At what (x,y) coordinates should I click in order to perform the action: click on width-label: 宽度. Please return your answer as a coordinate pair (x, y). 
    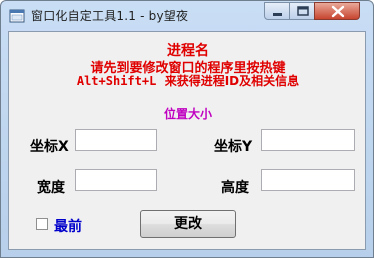
    Looking at the image, I should click on (51, 188).